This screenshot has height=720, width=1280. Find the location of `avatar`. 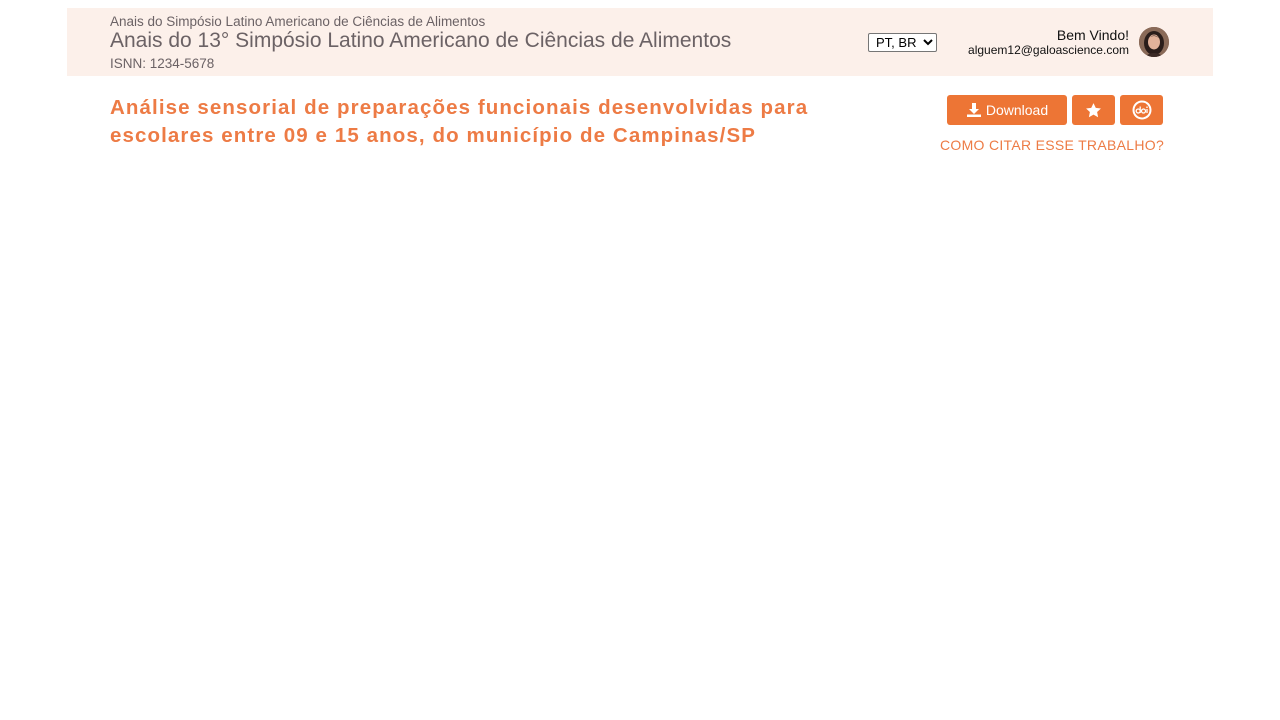

avatar is located at coordinates (1154, 42).